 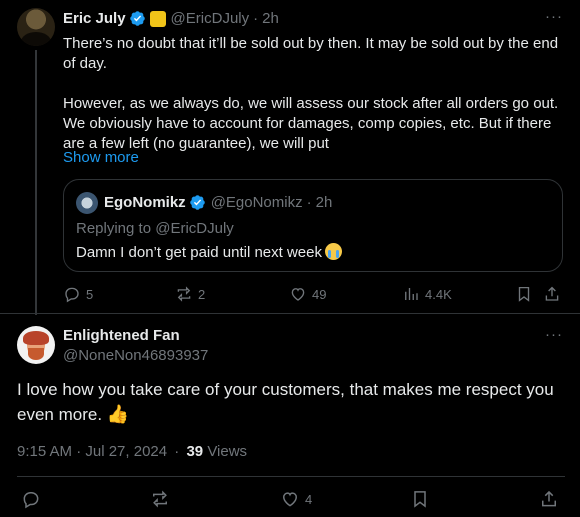 What do you see at coordinates (270, 18) in the screenshot?
I see `tweet-time: 2h` at bounding box center [270, 18].